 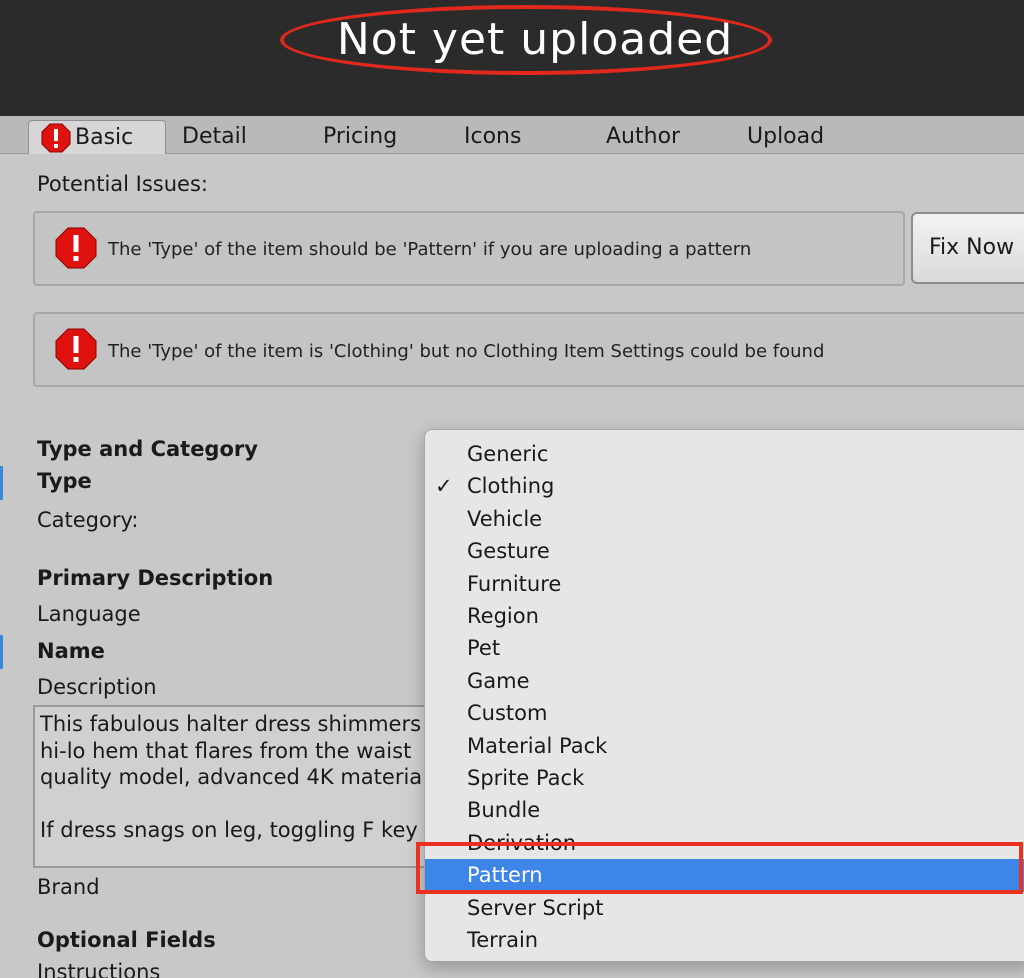 I want to click on dropdown-item-derivation: Derivation, so click(x=724, y=843).